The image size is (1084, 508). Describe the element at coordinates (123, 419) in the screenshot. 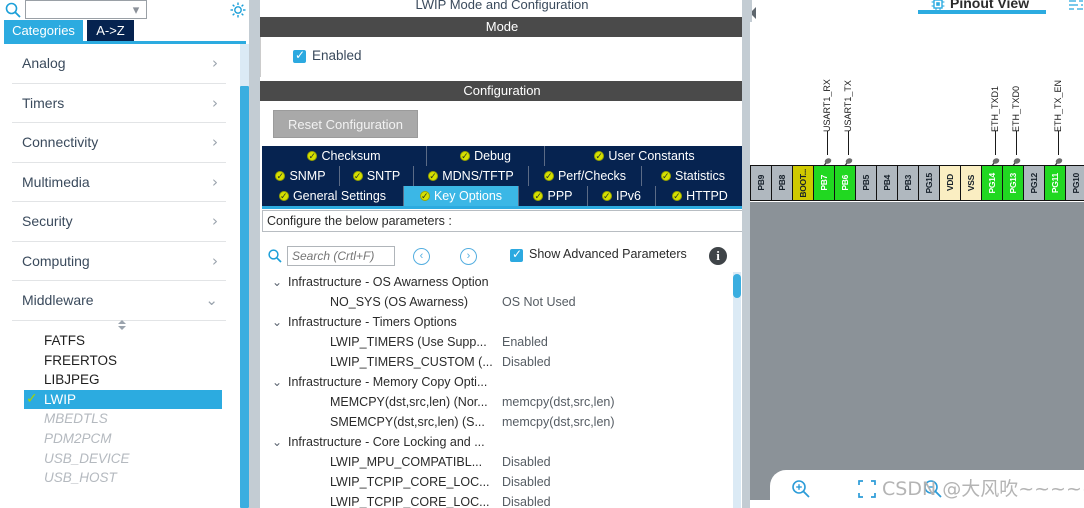

I see `list-item: MBEDTLS` at that location.